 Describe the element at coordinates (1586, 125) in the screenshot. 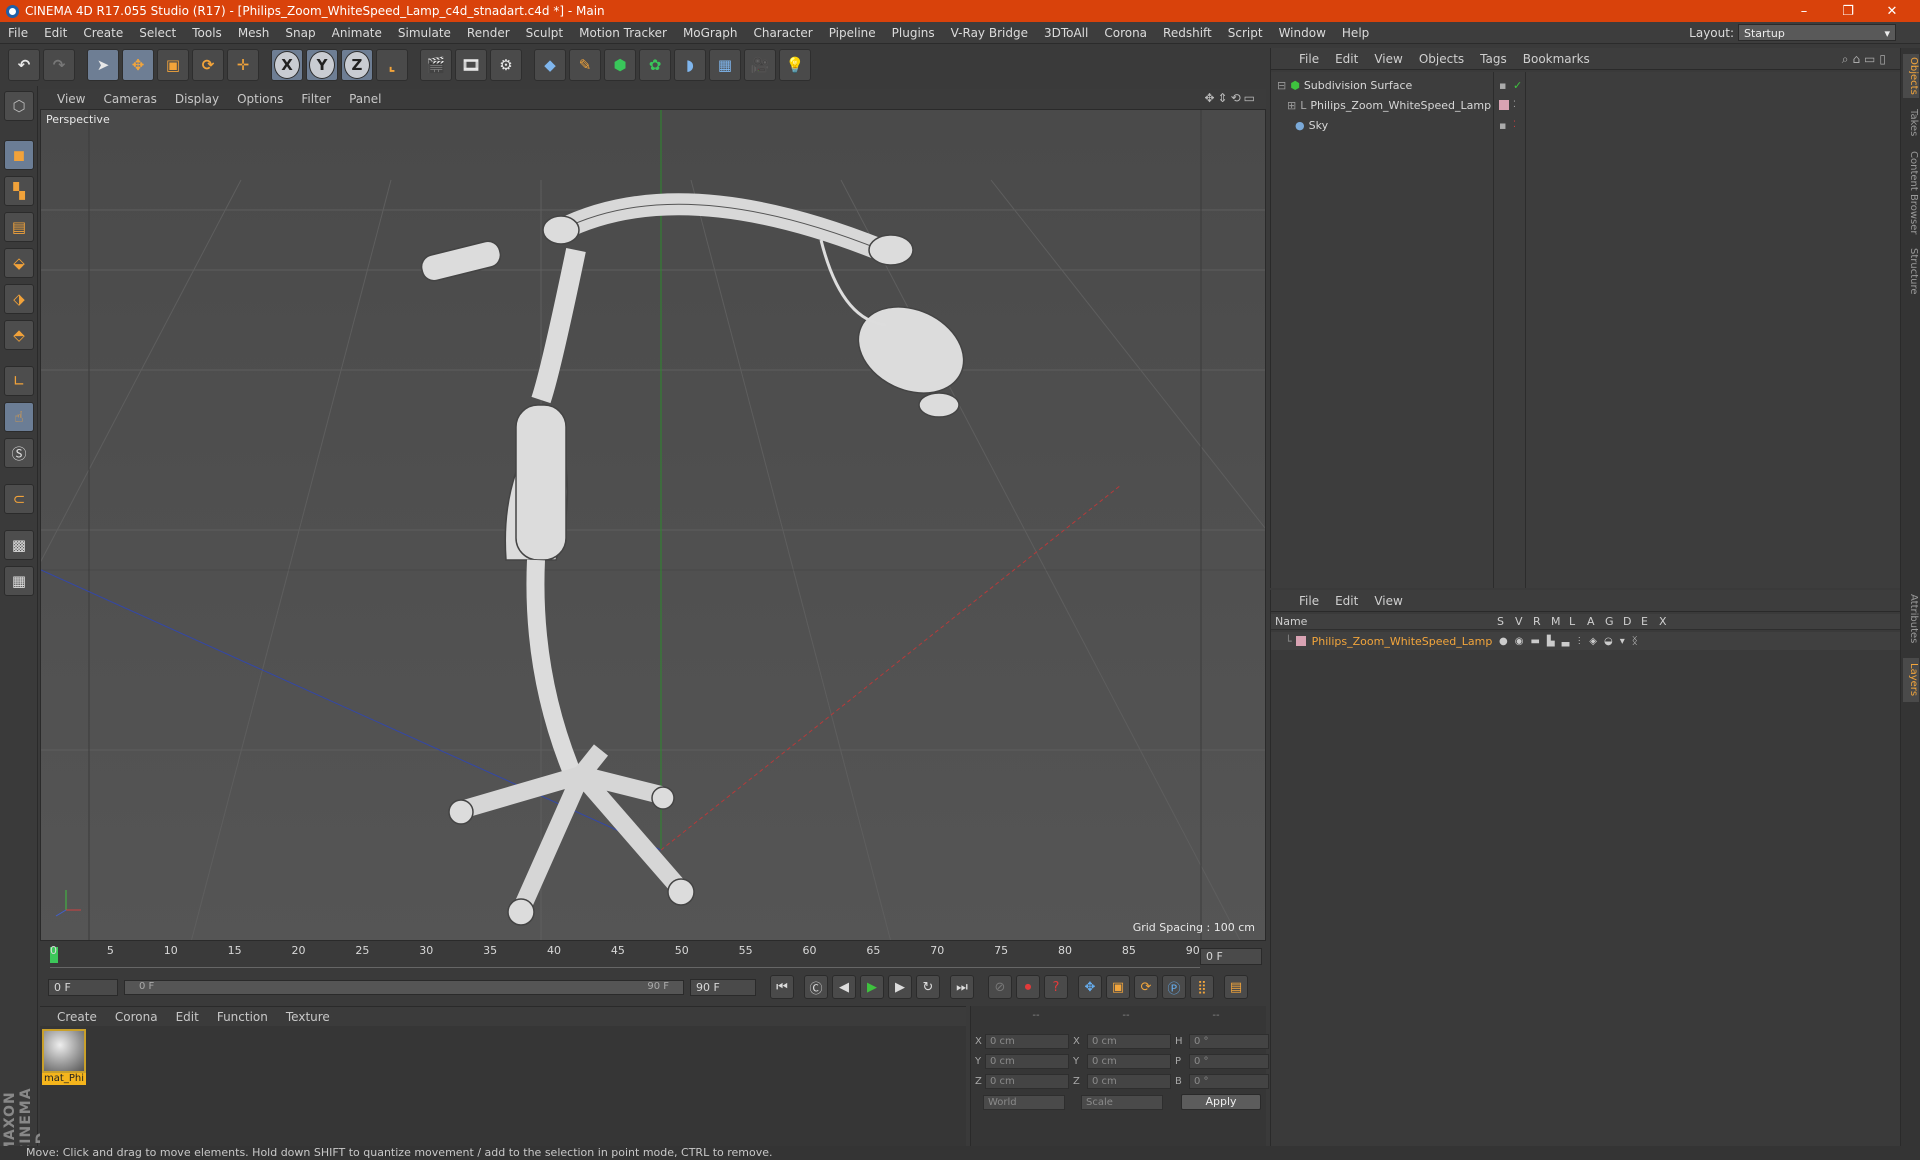

I see `object-row: ● Sky ▪ ⁚` at that location.